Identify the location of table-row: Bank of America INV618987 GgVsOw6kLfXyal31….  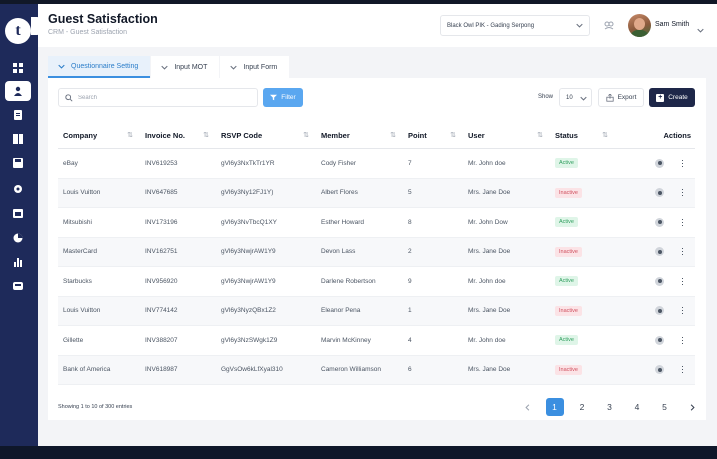
(376, 370).